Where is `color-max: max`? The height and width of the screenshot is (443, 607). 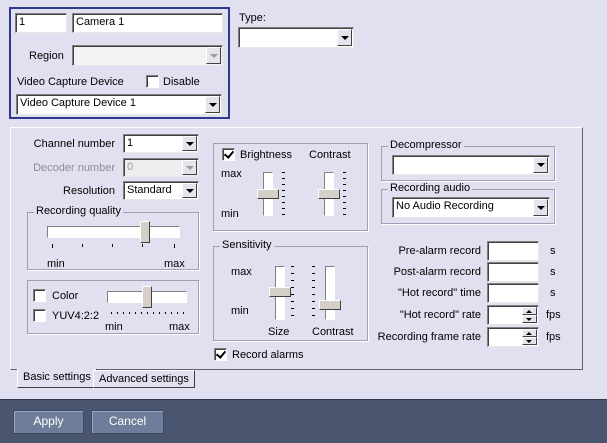 color-max: max is located at coordinates (179, 327).